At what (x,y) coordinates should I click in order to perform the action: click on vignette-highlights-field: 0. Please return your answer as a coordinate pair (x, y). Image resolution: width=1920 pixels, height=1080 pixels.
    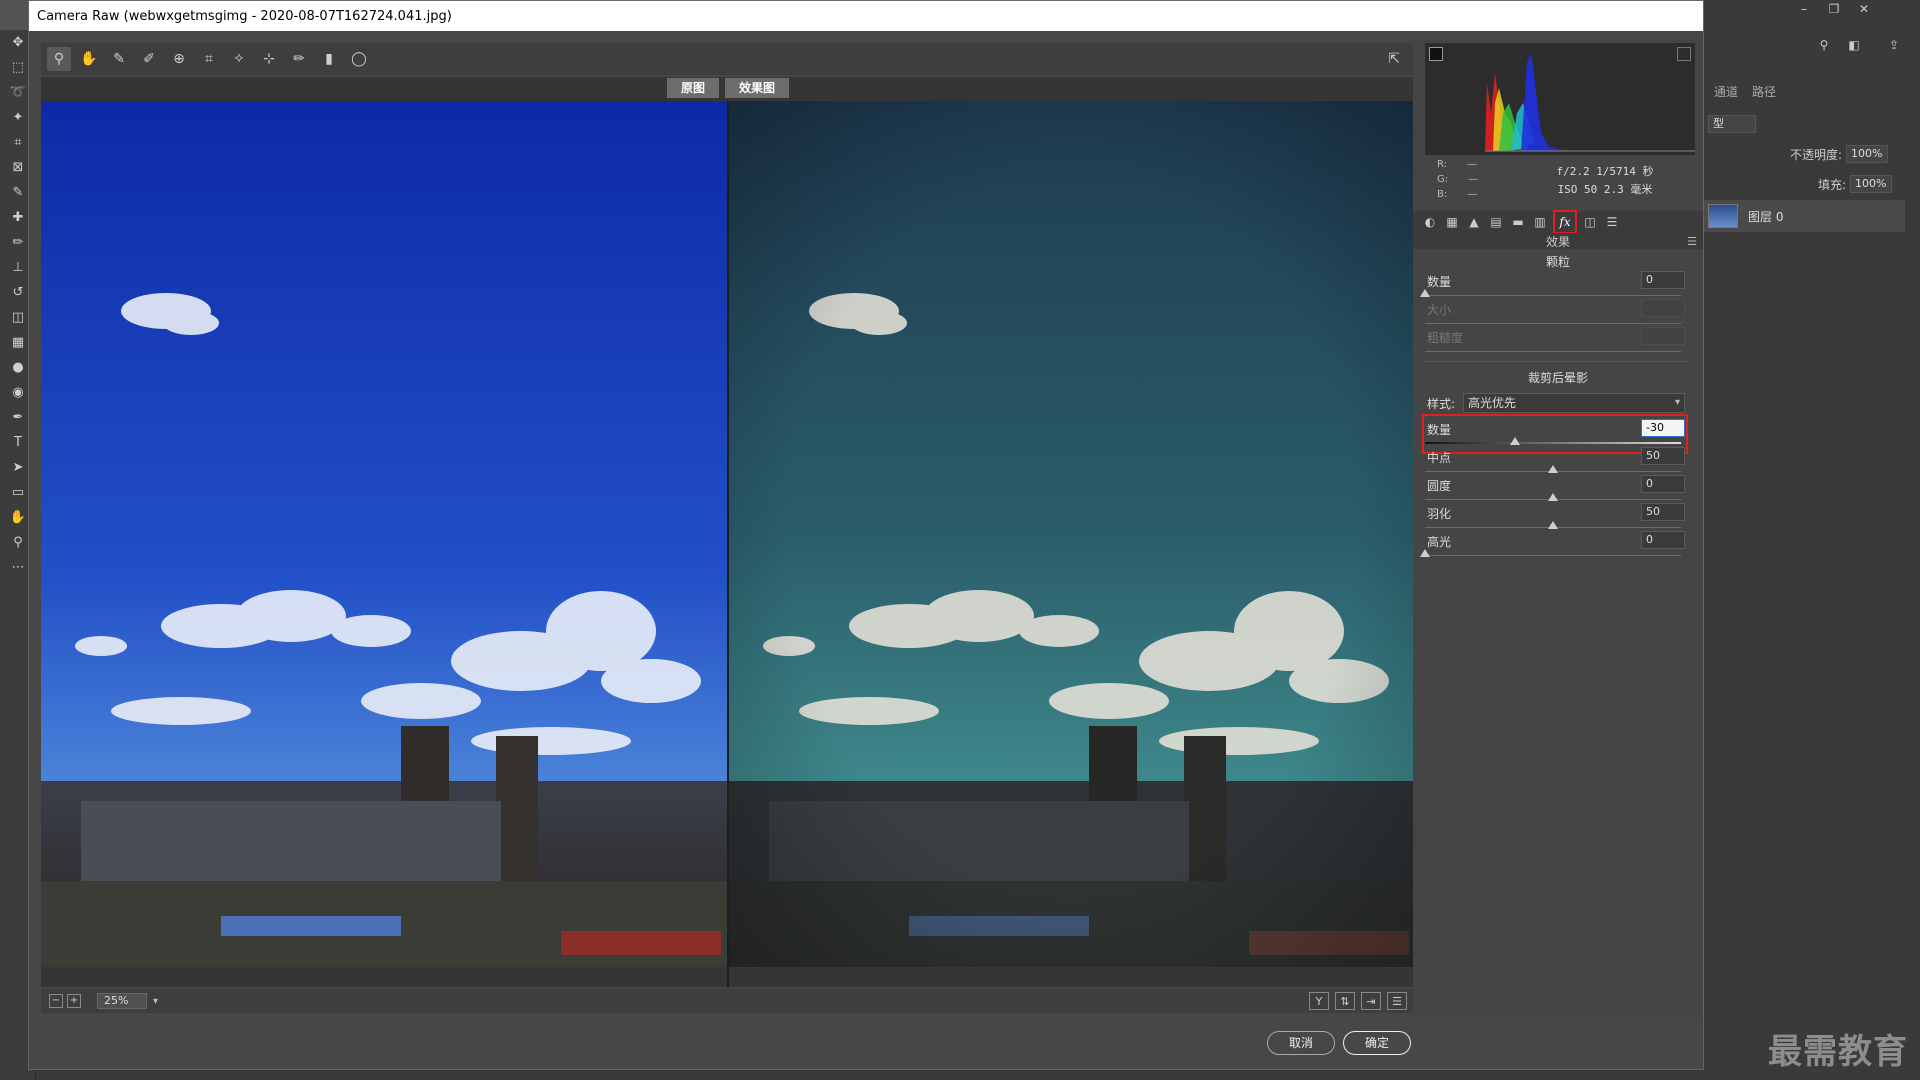
    Looking at the image, I should click on (1663, 540).